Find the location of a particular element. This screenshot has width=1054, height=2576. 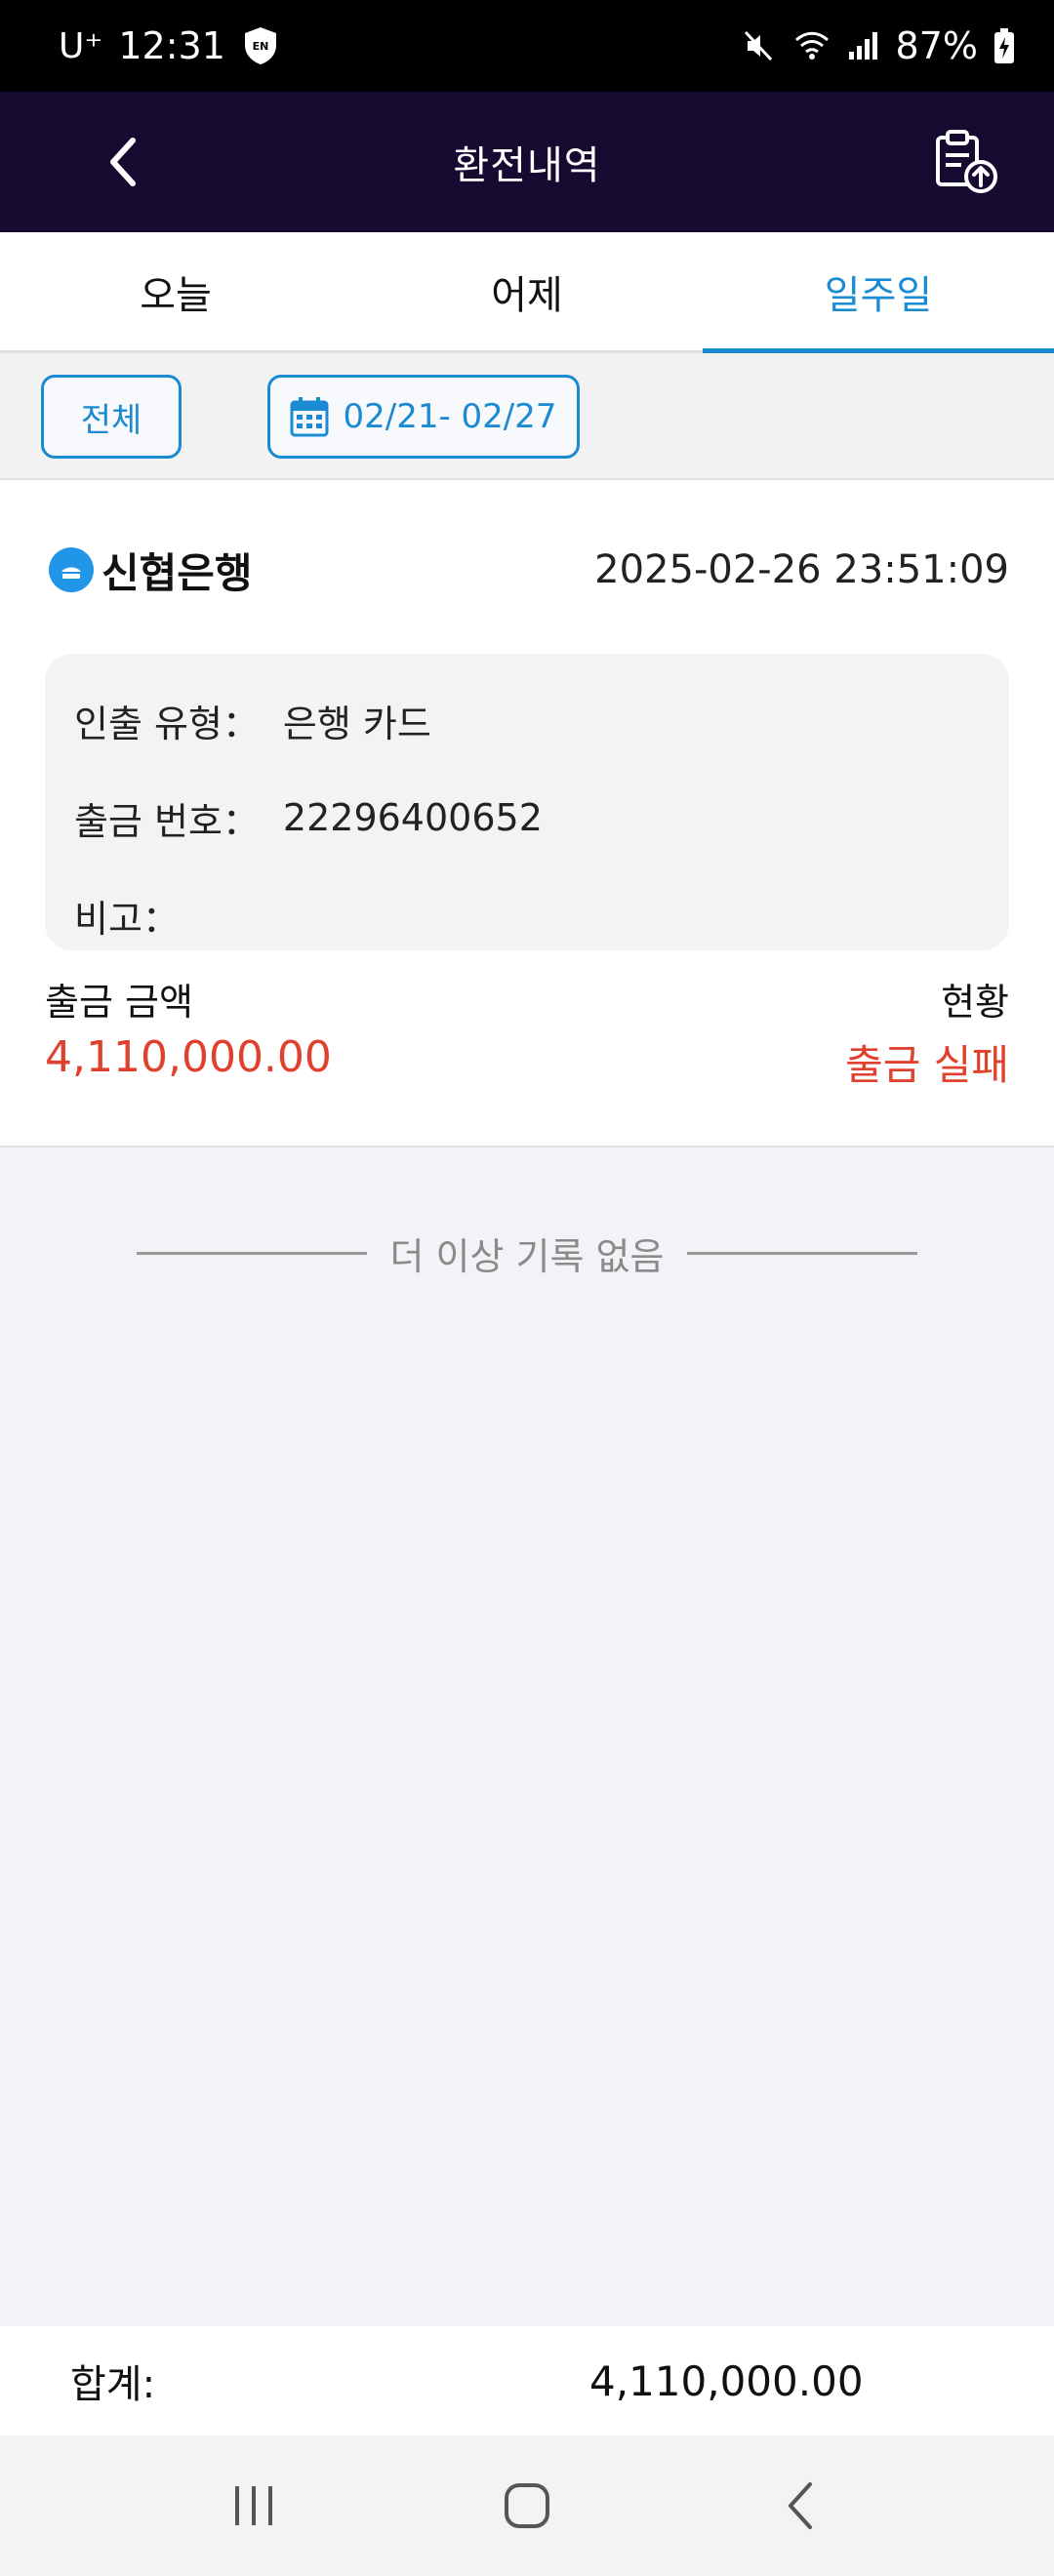

status-left: U⁺ 12:31 EN is located at coordinates (169, 45).